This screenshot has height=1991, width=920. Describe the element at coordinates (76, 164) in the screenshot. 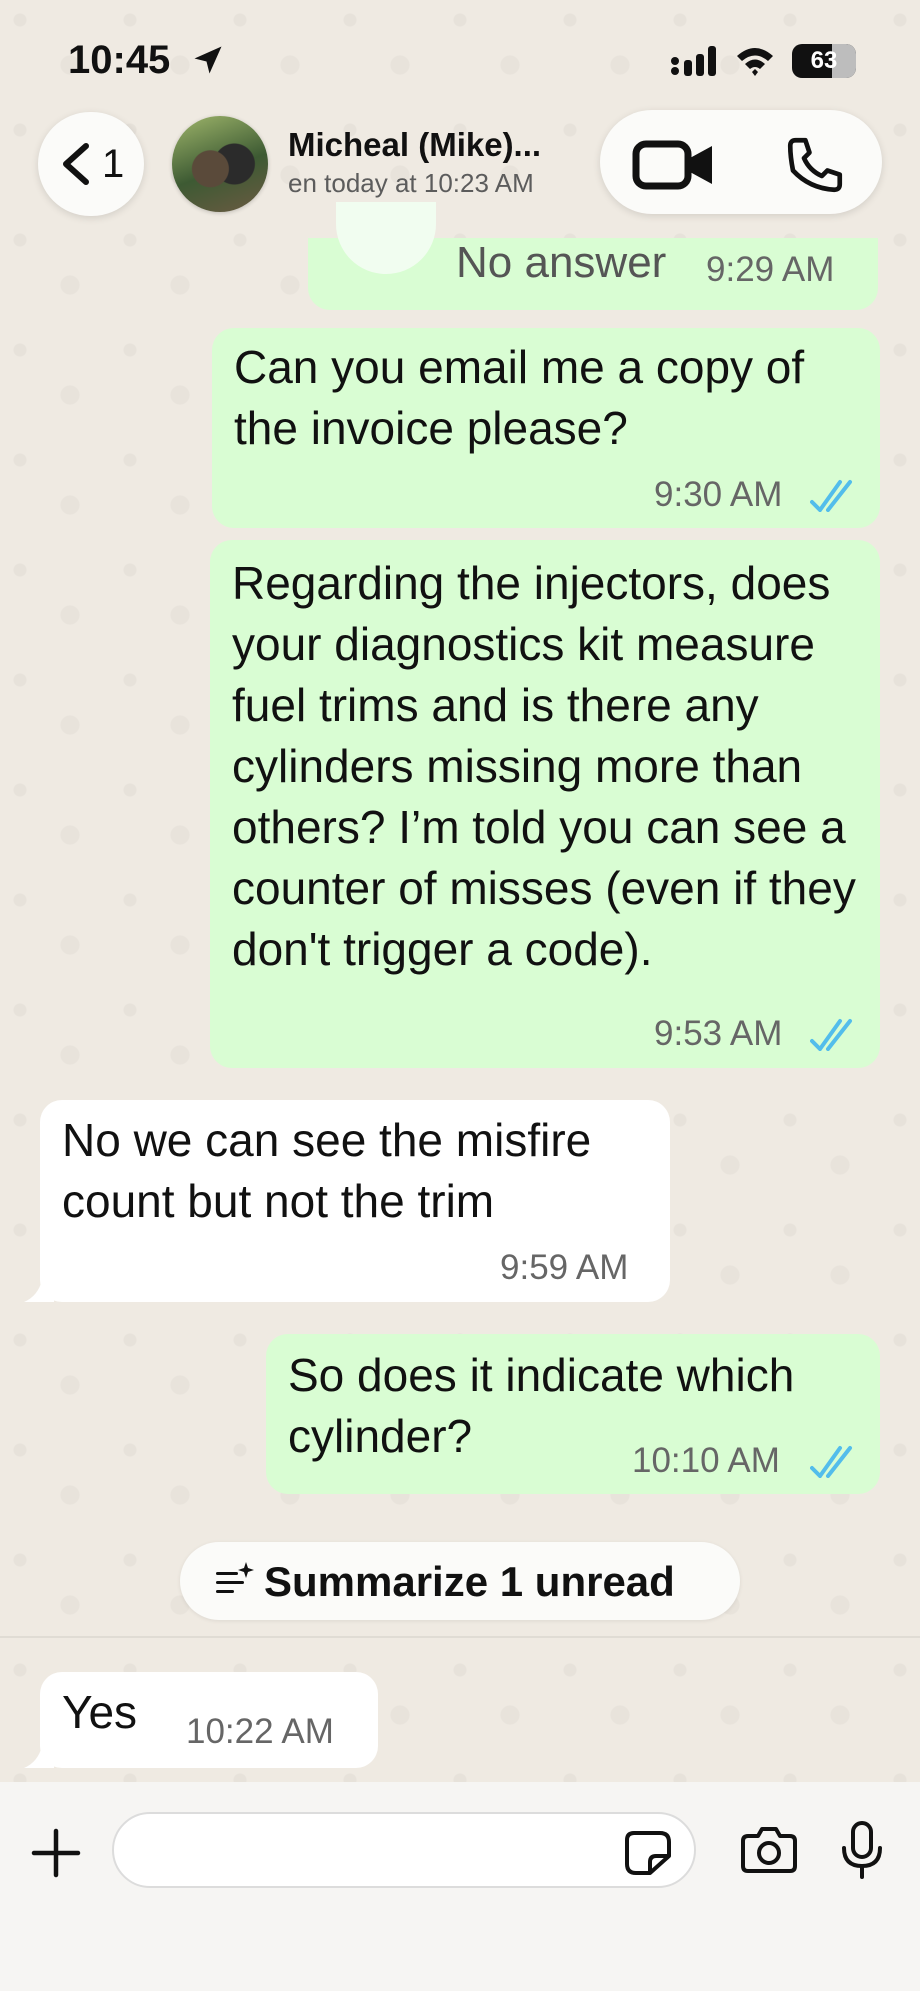

I see `chevron-left-icon` at that location.